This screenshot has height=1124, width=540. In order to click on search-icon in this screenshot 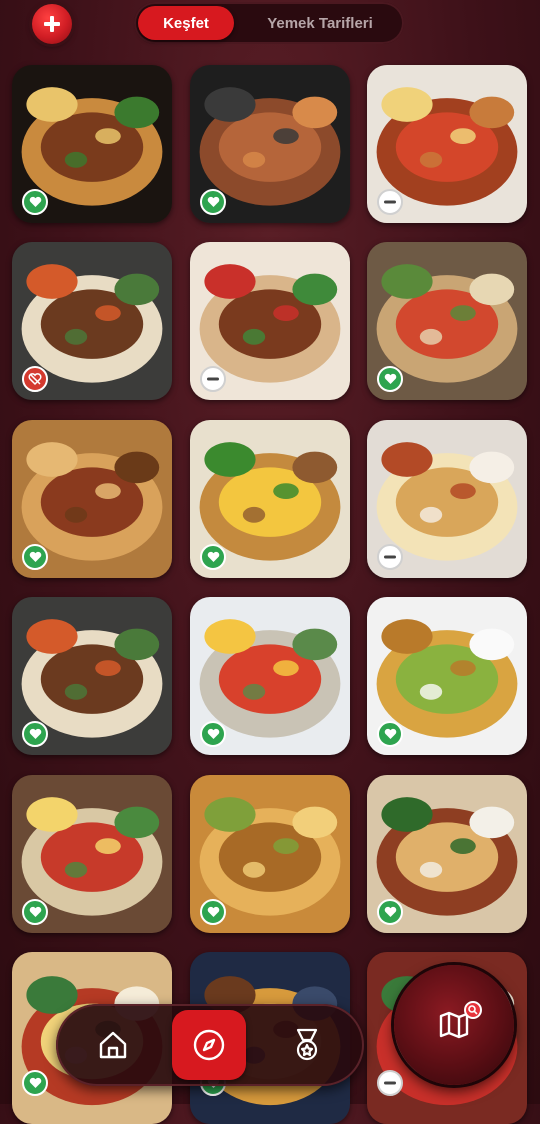, I will do `click(473, 1010)`.